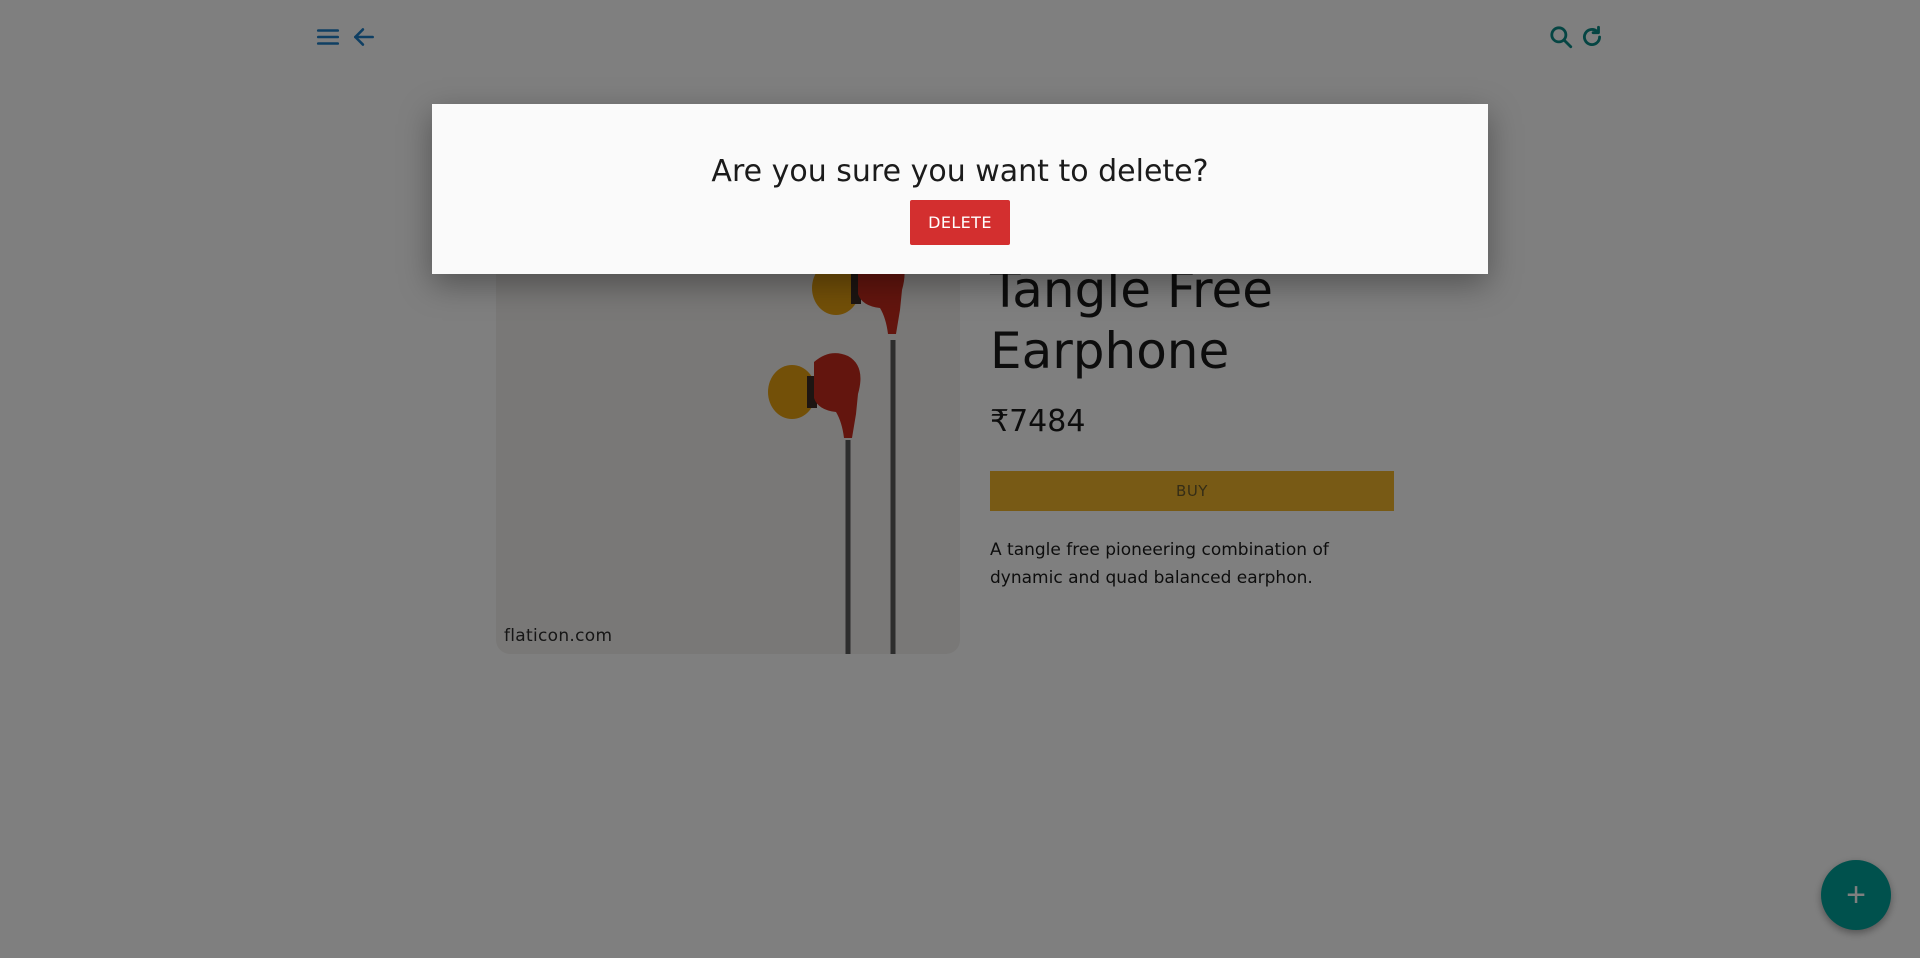  I want to click on delete-confirm-dialog: Are you sure you want to delete? DELETE, so click(960, 189).